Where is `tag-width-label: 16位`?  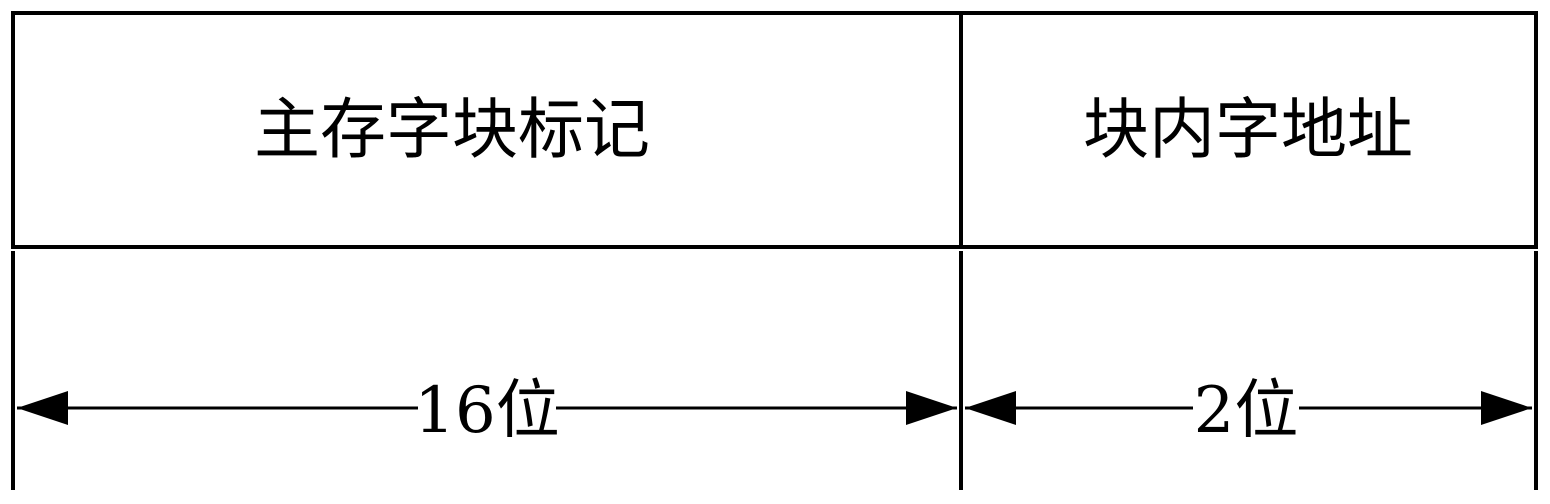
tag-width-label: 16位 is located at coordinates (486, 411).